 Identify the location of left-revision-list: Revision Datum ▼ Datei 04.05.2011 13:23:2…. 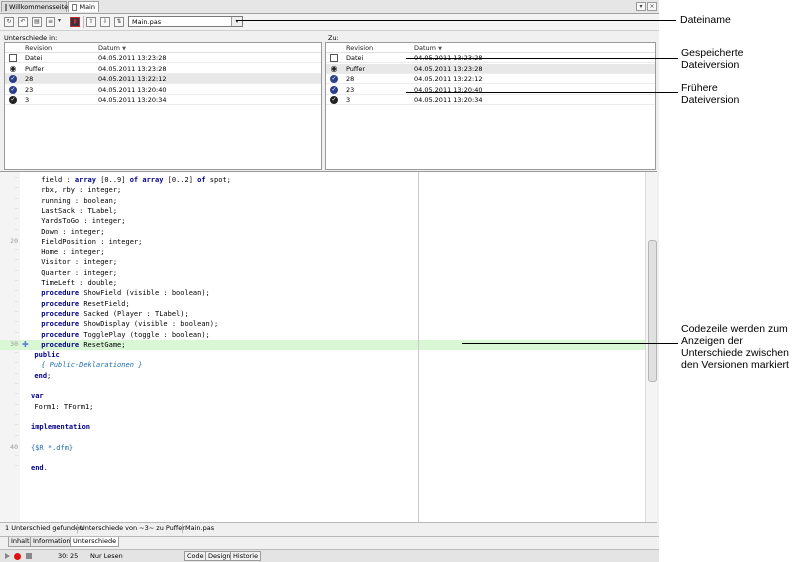
(163, 106).